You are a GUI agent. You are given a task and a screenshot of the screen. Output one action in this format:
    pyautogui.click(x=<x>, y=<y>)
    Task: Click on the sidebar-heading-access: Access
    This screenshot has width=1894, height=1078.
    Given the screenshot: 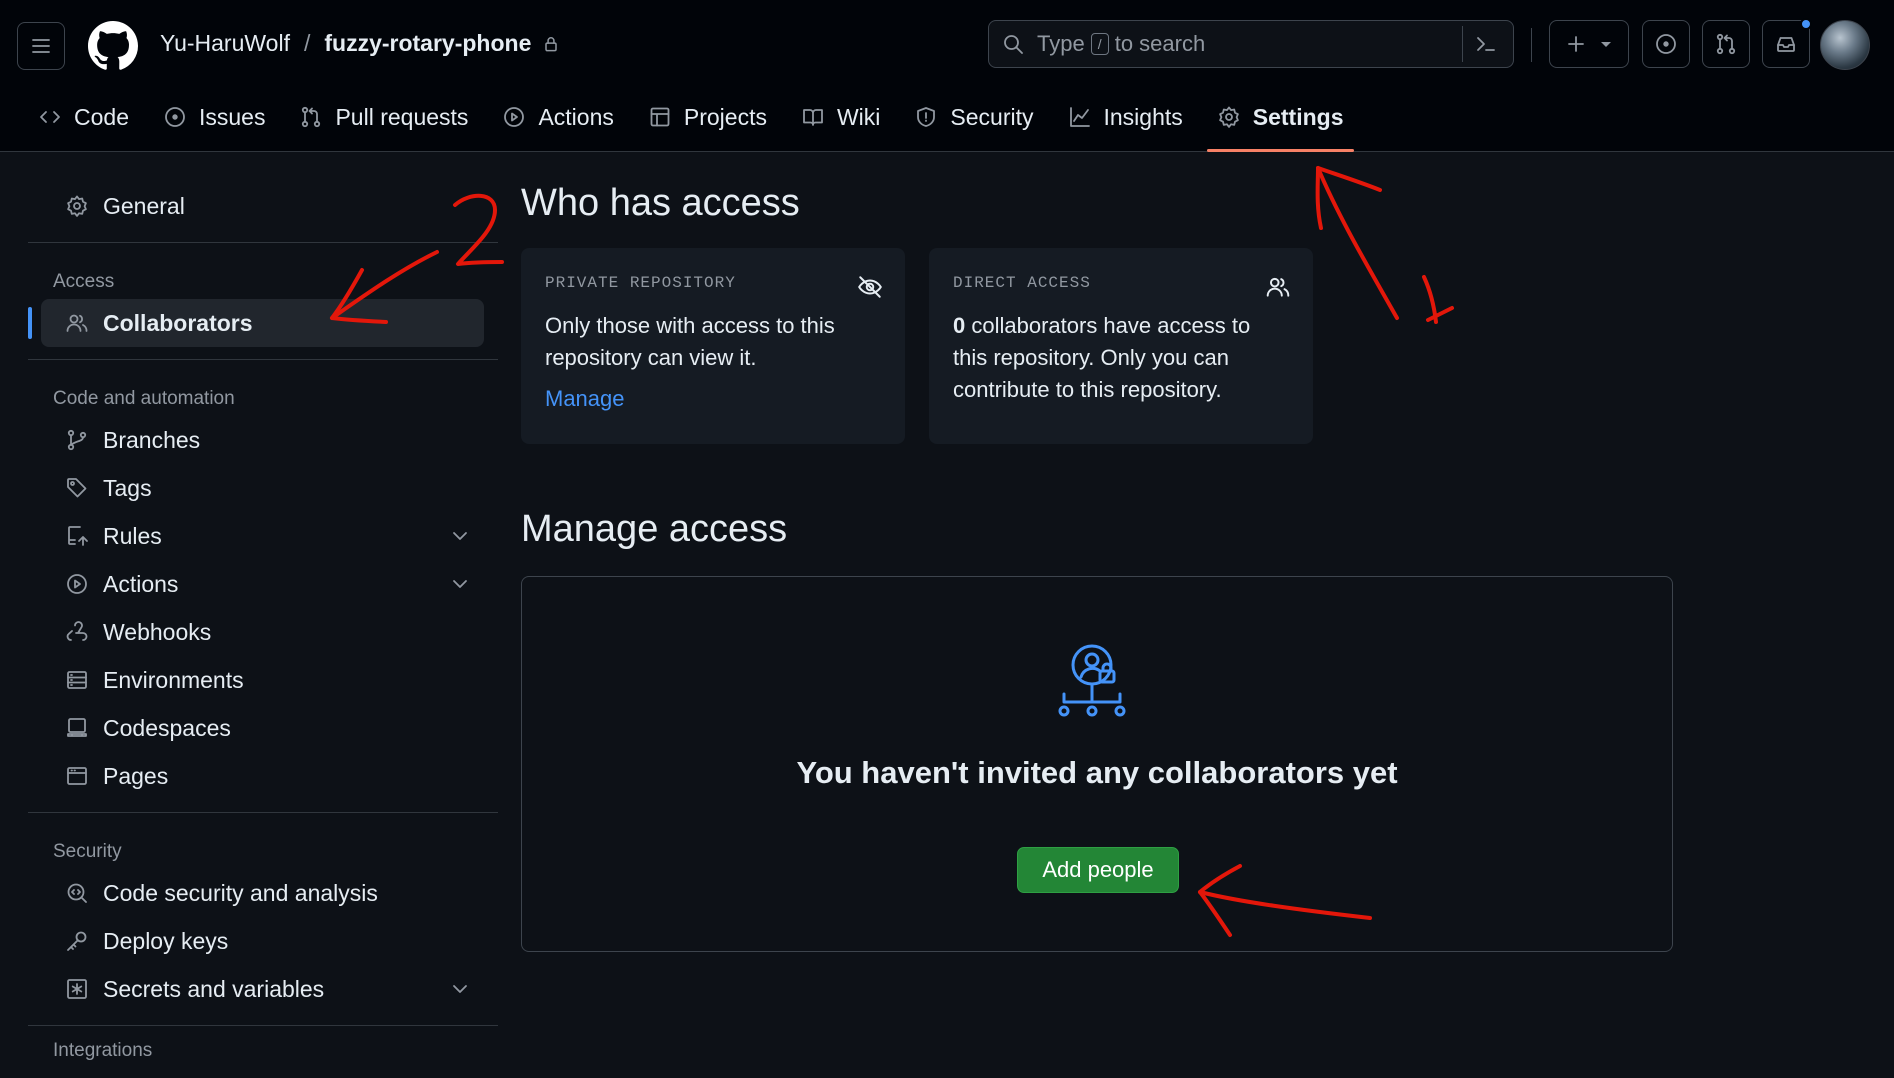 What is the action you would take?
    pyautogui.click(x=84, y=281)
    